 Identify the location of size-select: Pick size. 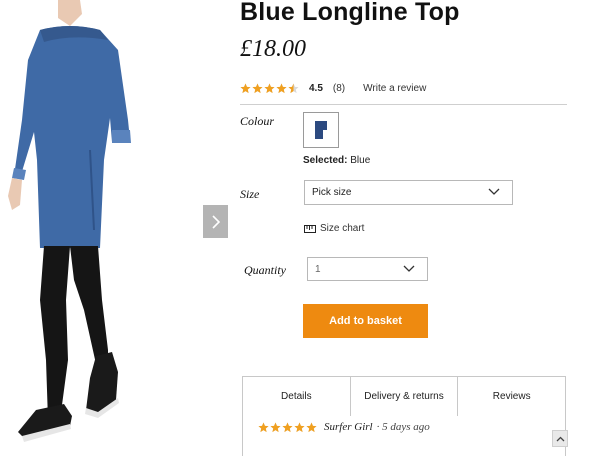
(408, 192).